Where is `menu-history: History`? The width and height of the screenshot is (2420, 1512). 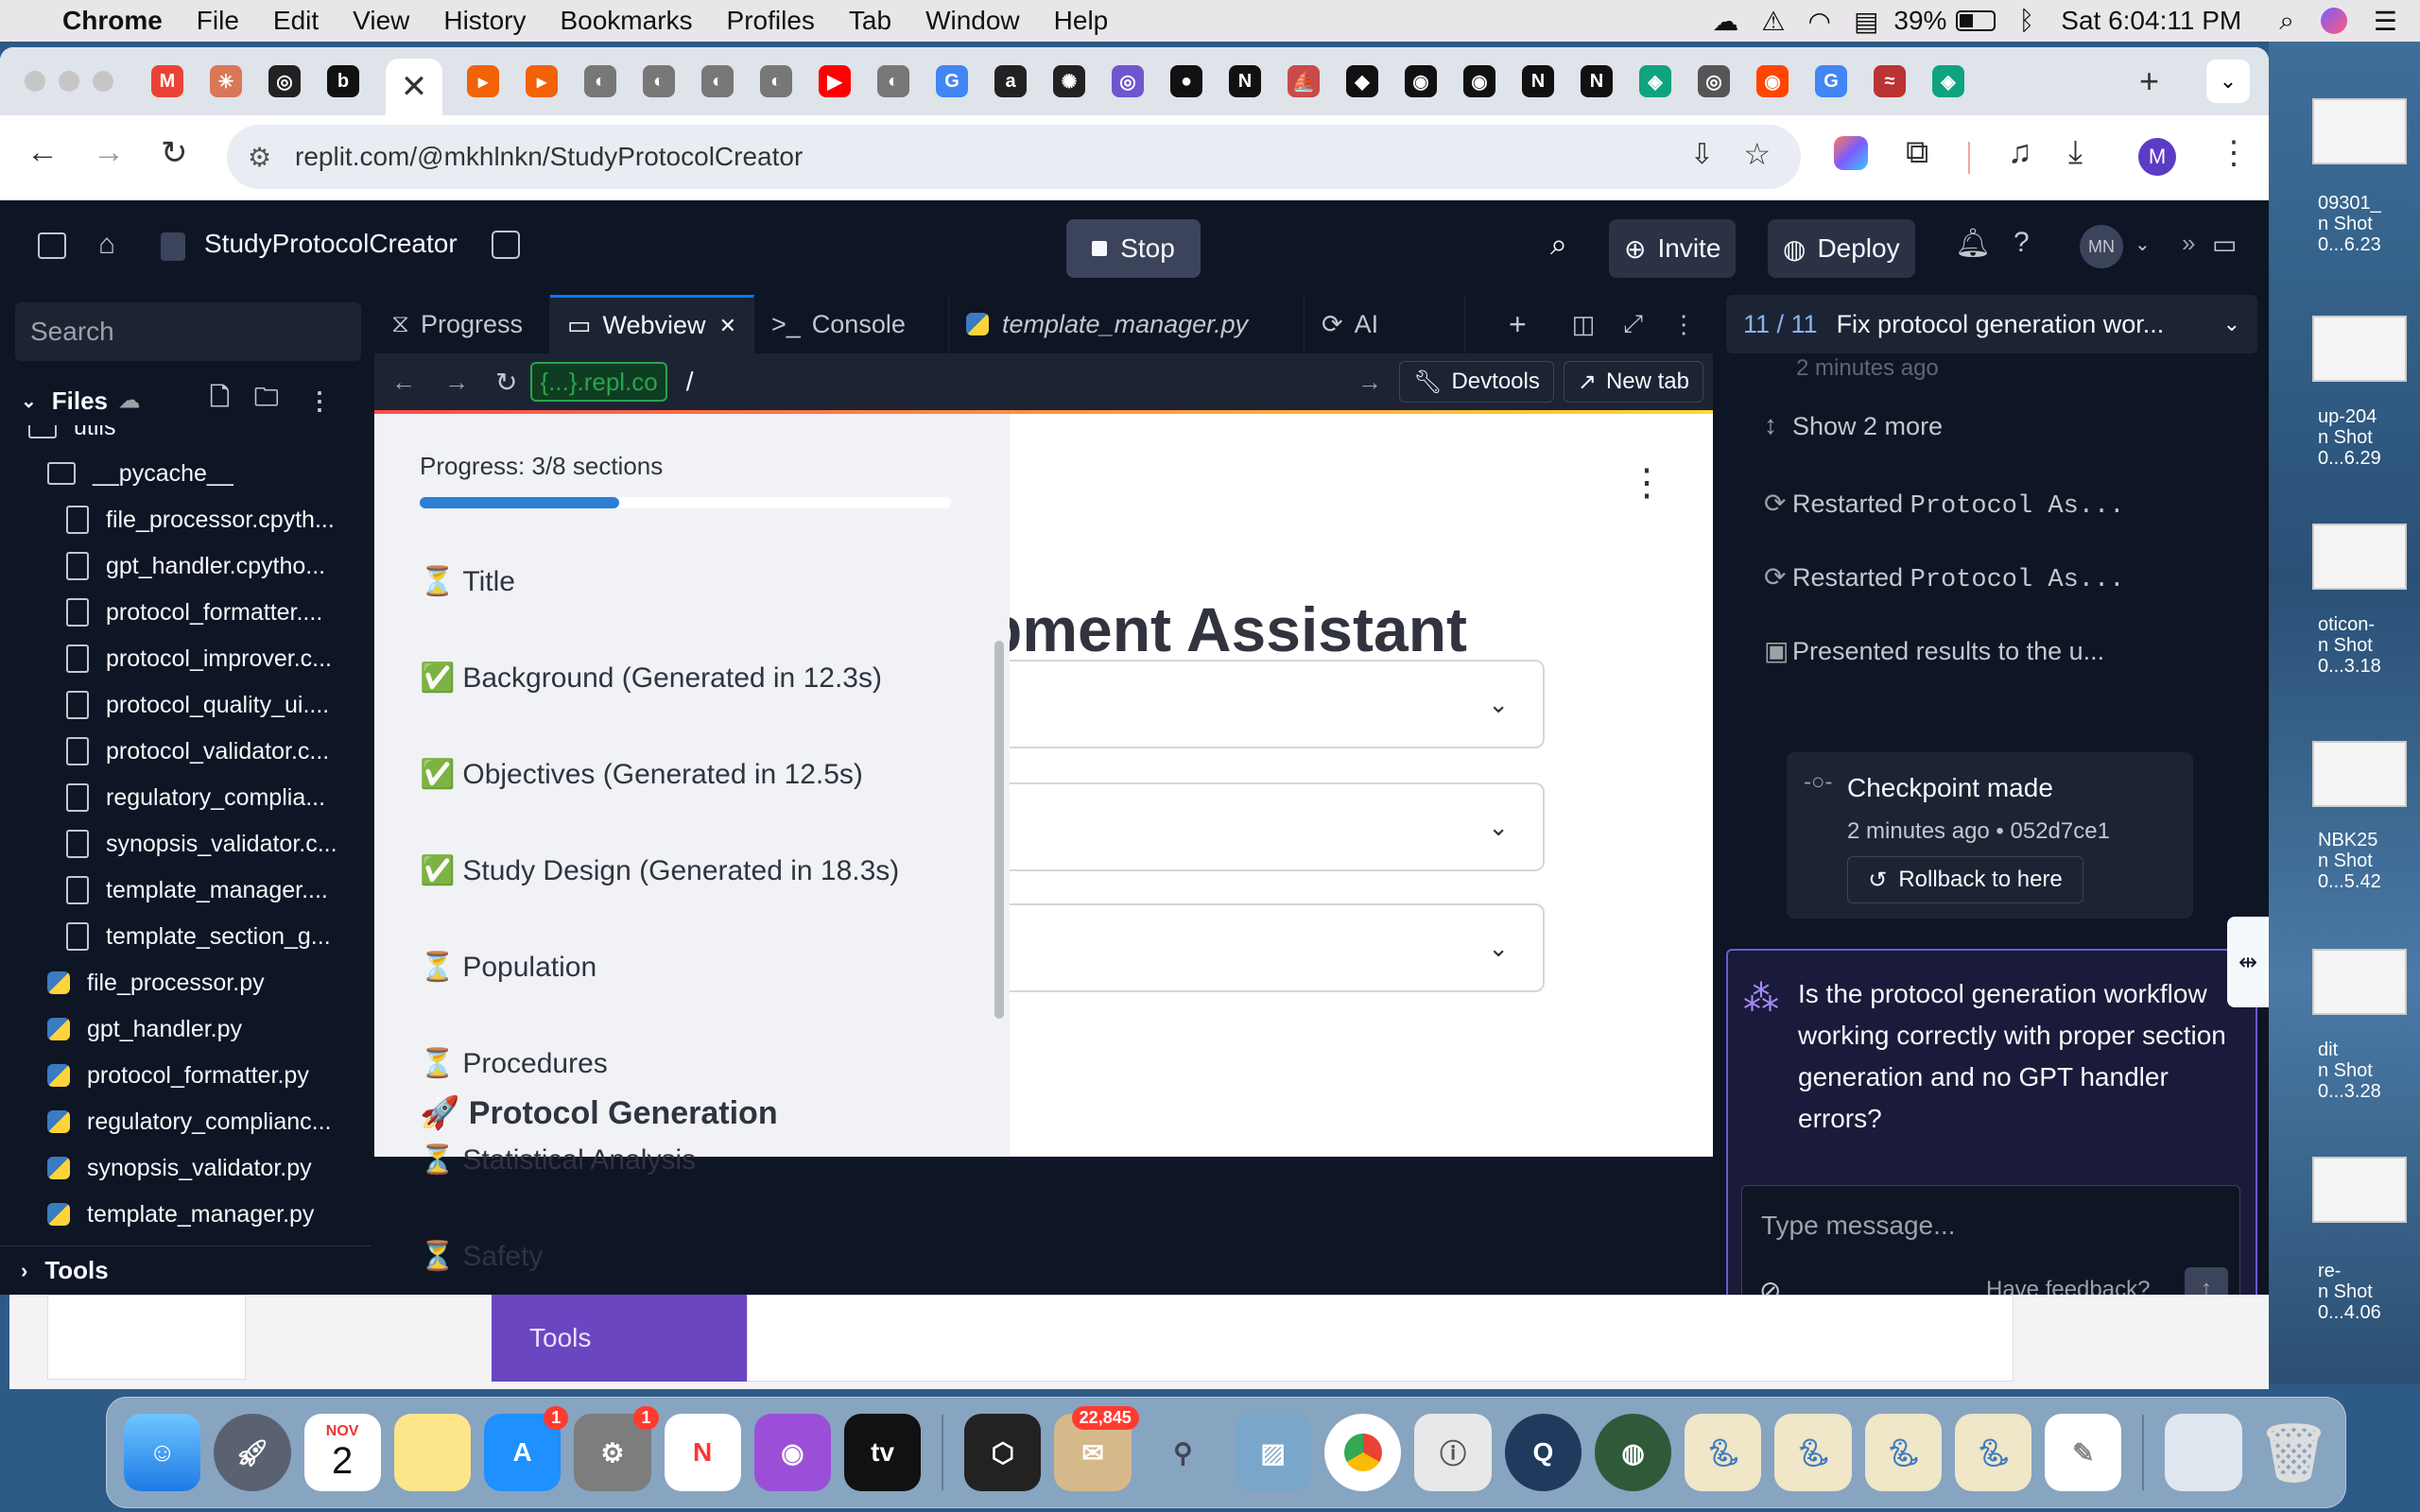
menu-history: History is located at coordinates (484, 21).